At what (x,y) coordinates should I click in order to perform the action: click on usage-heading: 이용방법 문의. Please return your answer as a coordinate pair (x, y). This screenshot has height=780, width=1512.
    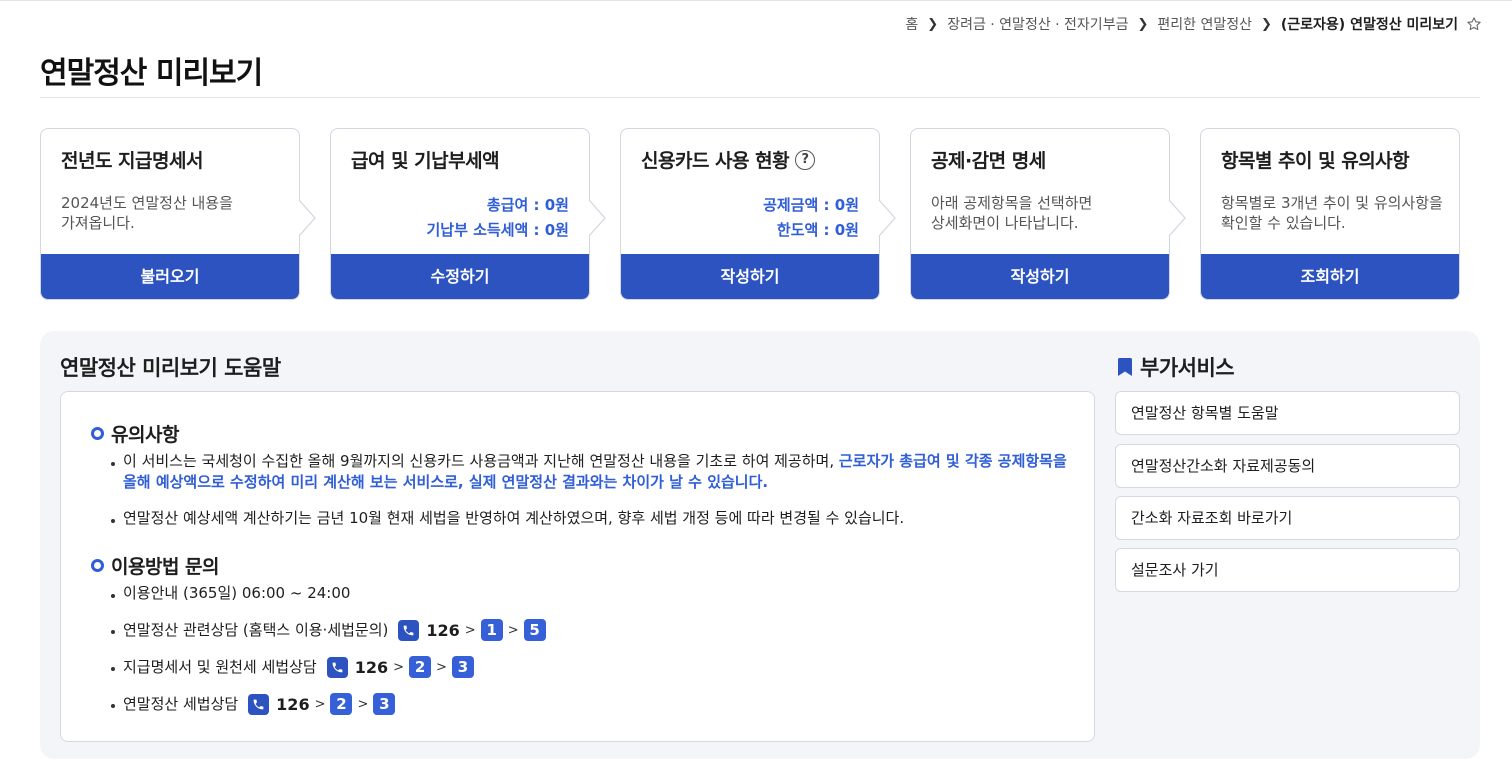
    Looking at the image, I should click on (155, 565).